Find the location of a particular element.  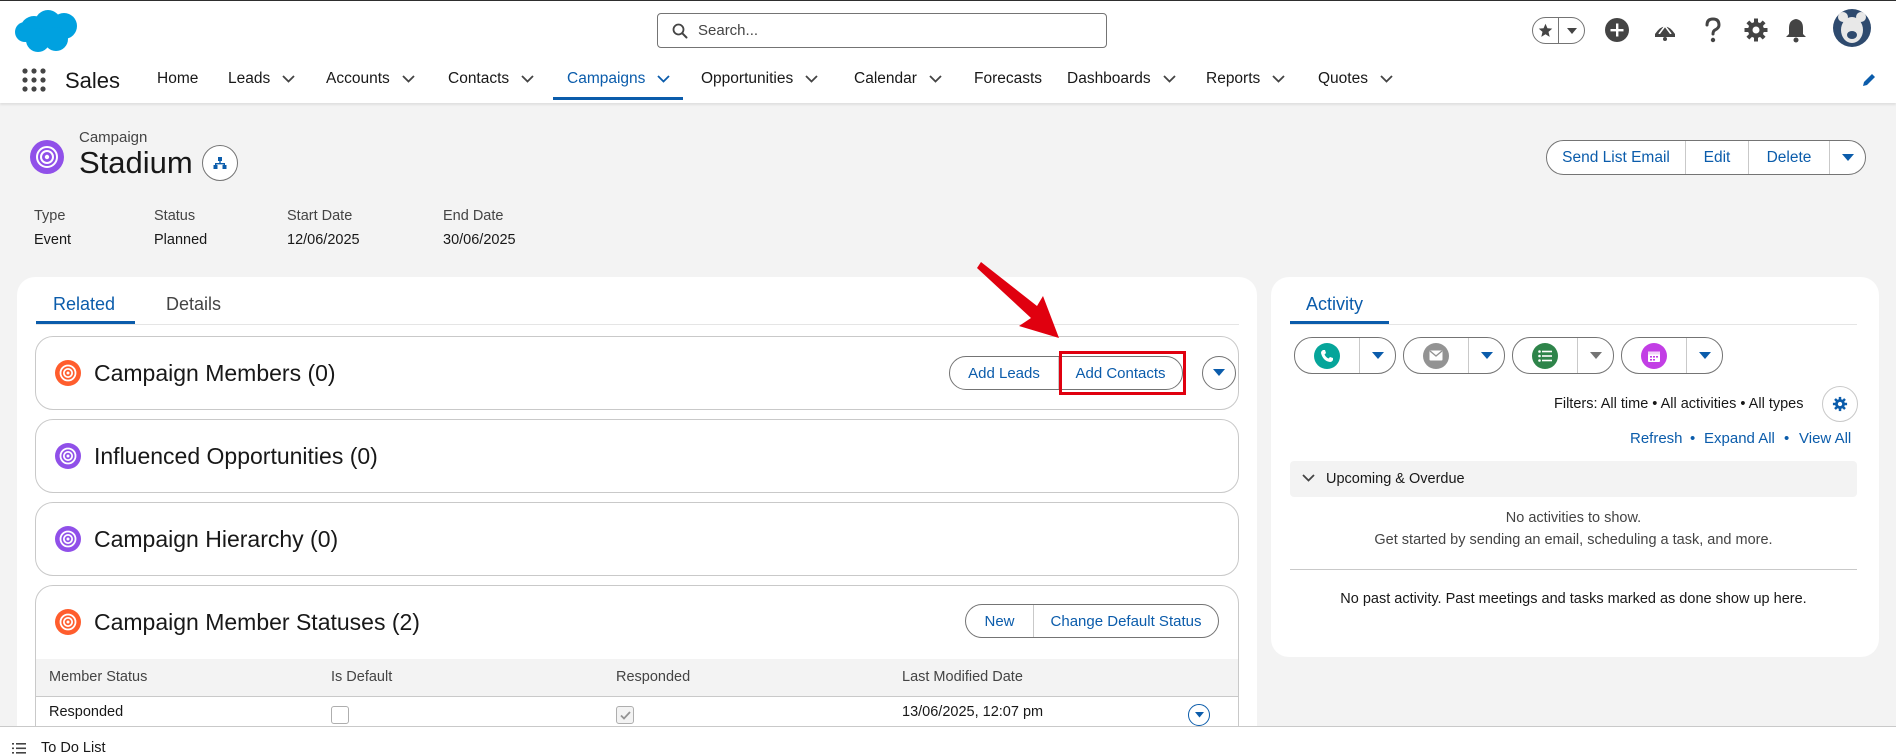

nav-item-calendar: Calendar is located at coordinates (898, 79).